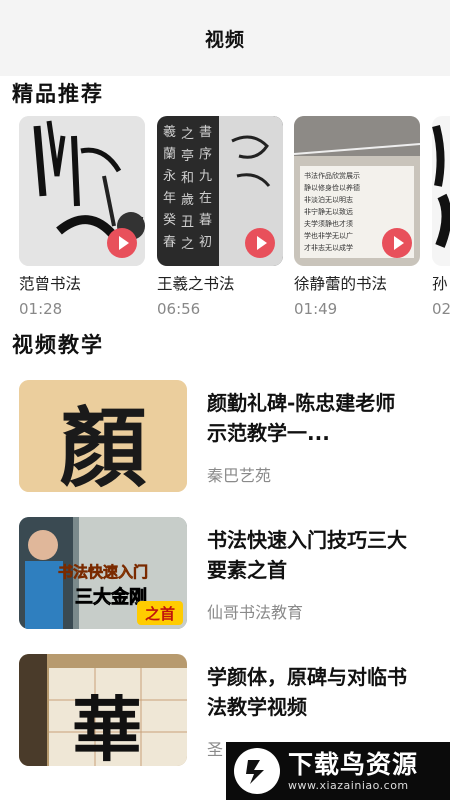  Describe the element at coordinates (169, 176) in the screenshot. I see `svg-text: 永` at that location.